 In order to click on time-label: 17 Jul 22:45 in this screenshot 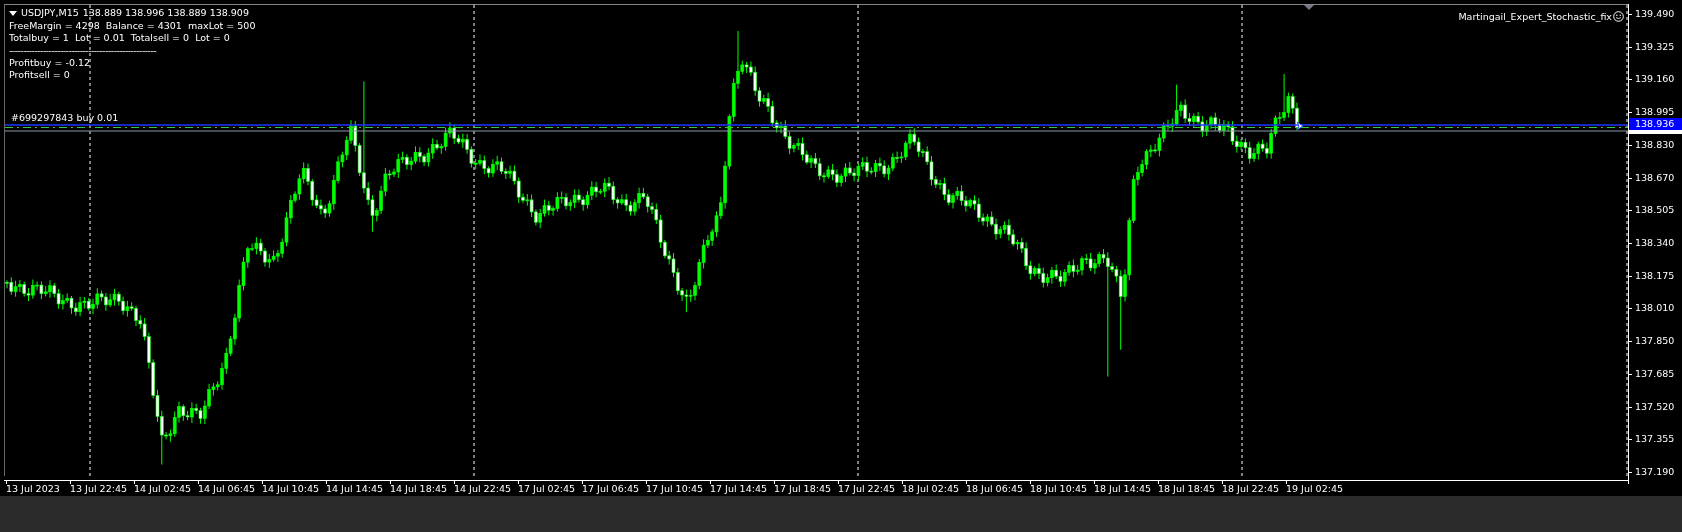, I will do `click(866, 488)`.